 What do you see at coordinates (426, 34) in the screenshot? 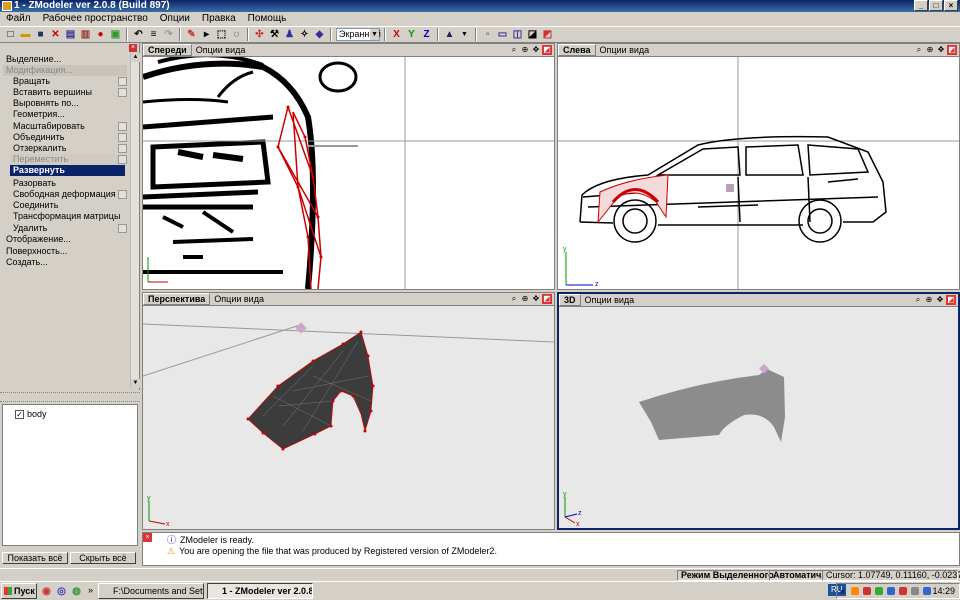
I see `axis-z-toggle: Z` at bounding box center [426, 34].